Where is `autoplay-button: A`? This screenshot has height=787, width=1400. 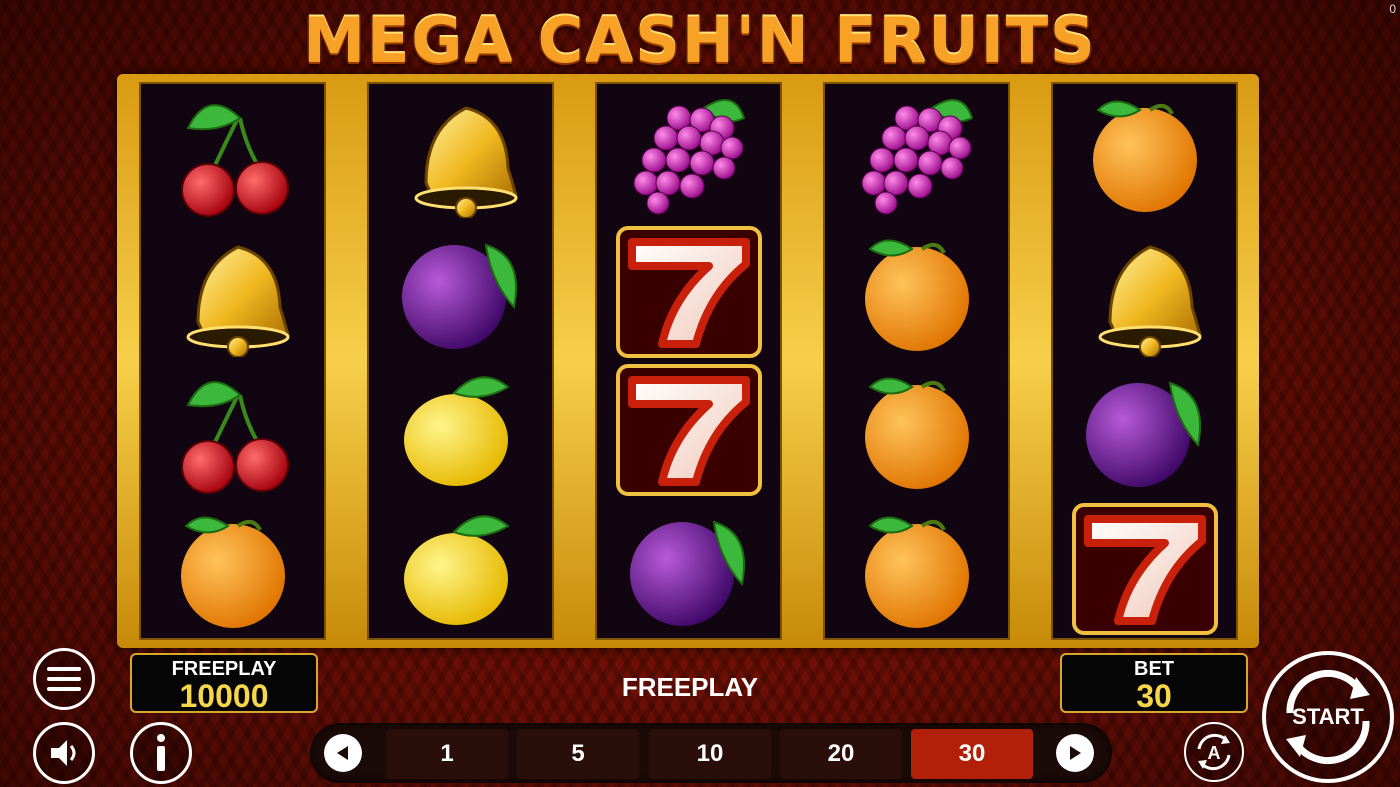 autoplay-button: A is located at coordinates (1214, 752).